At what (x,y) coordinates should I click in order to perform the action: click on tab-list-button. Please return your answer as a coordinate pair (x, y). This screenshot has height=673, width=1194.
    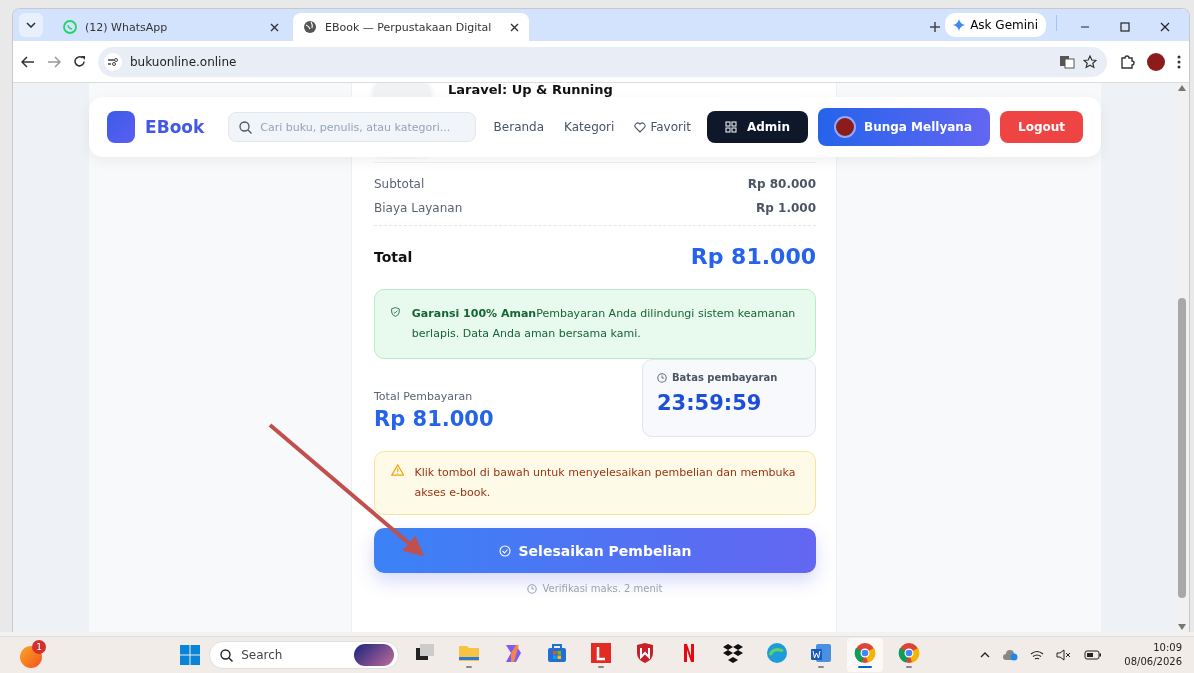
    Looking at the image, I should click on (31, 25).